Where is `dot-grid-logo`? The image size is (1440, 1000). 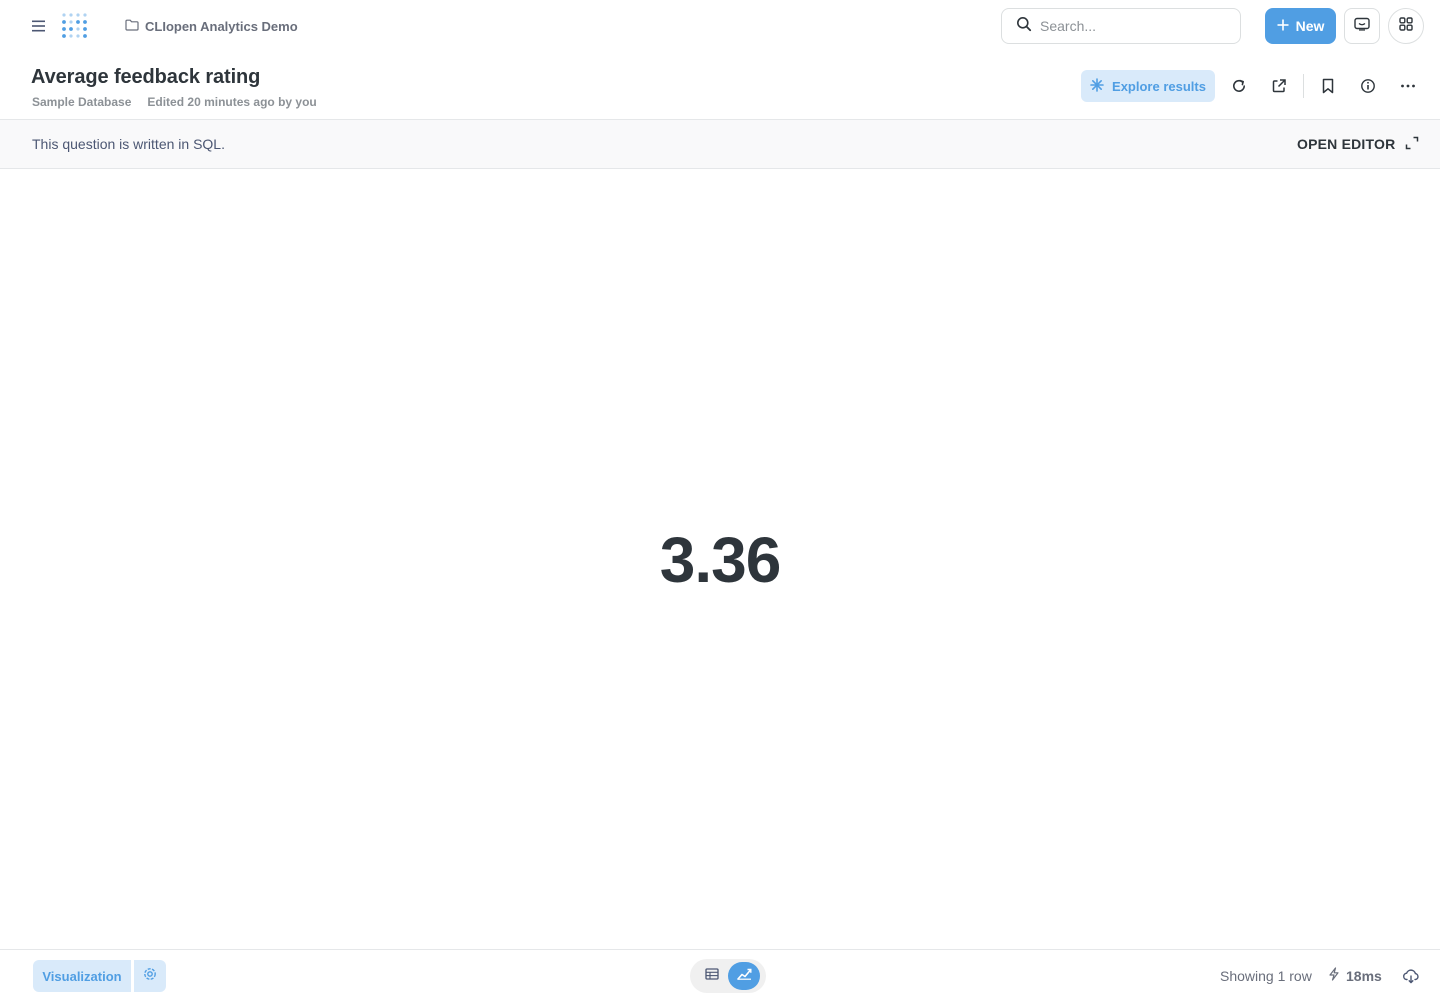 dot-grid-logo is located at coordinates (75, 26).